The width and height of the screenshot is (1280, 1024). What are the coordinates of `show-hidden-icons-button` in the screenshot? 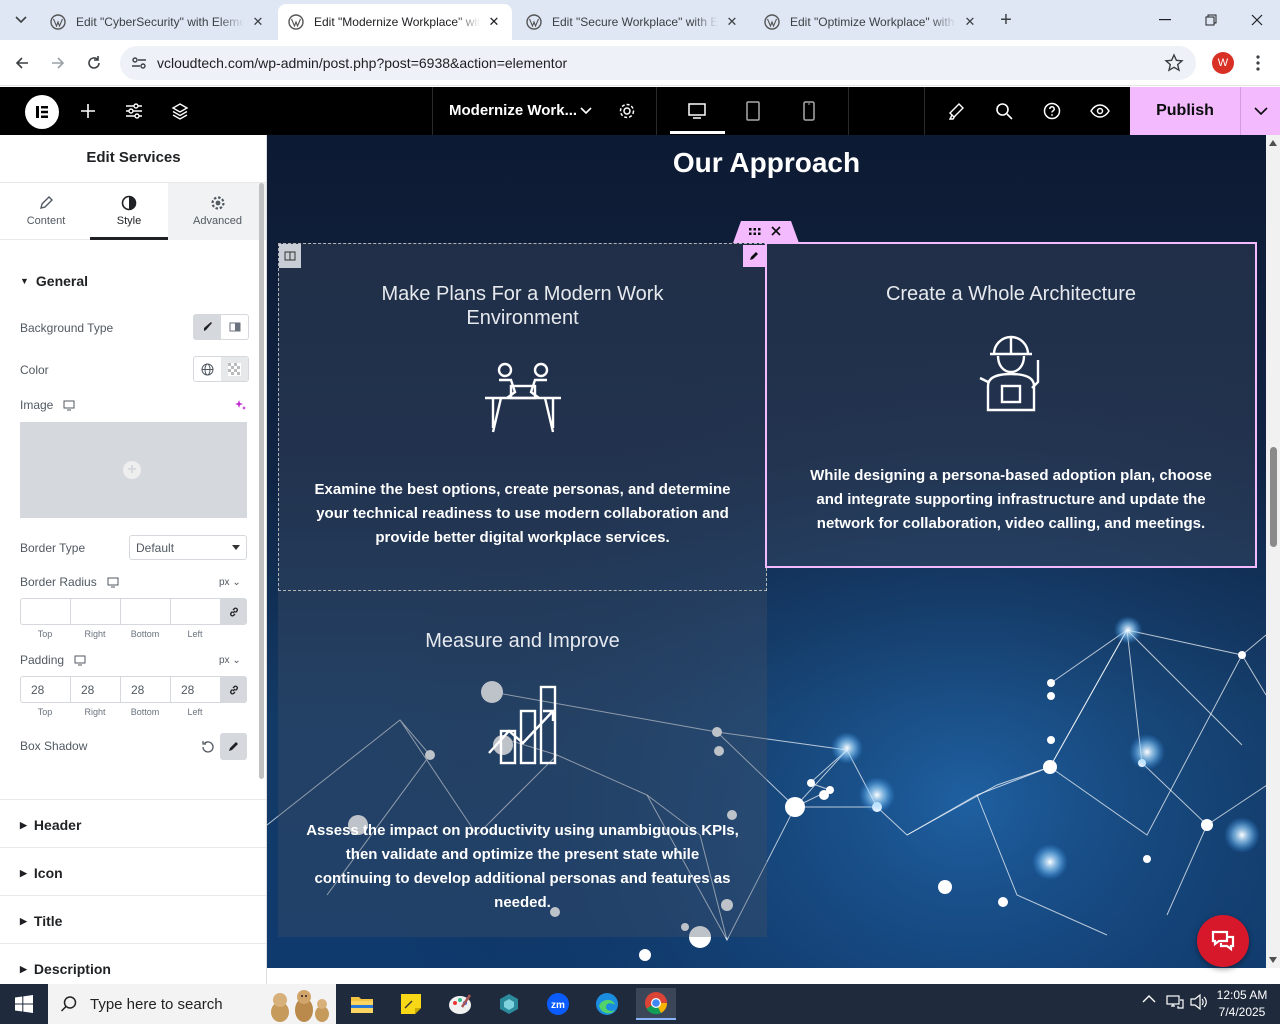 It's located at (1149, 999).